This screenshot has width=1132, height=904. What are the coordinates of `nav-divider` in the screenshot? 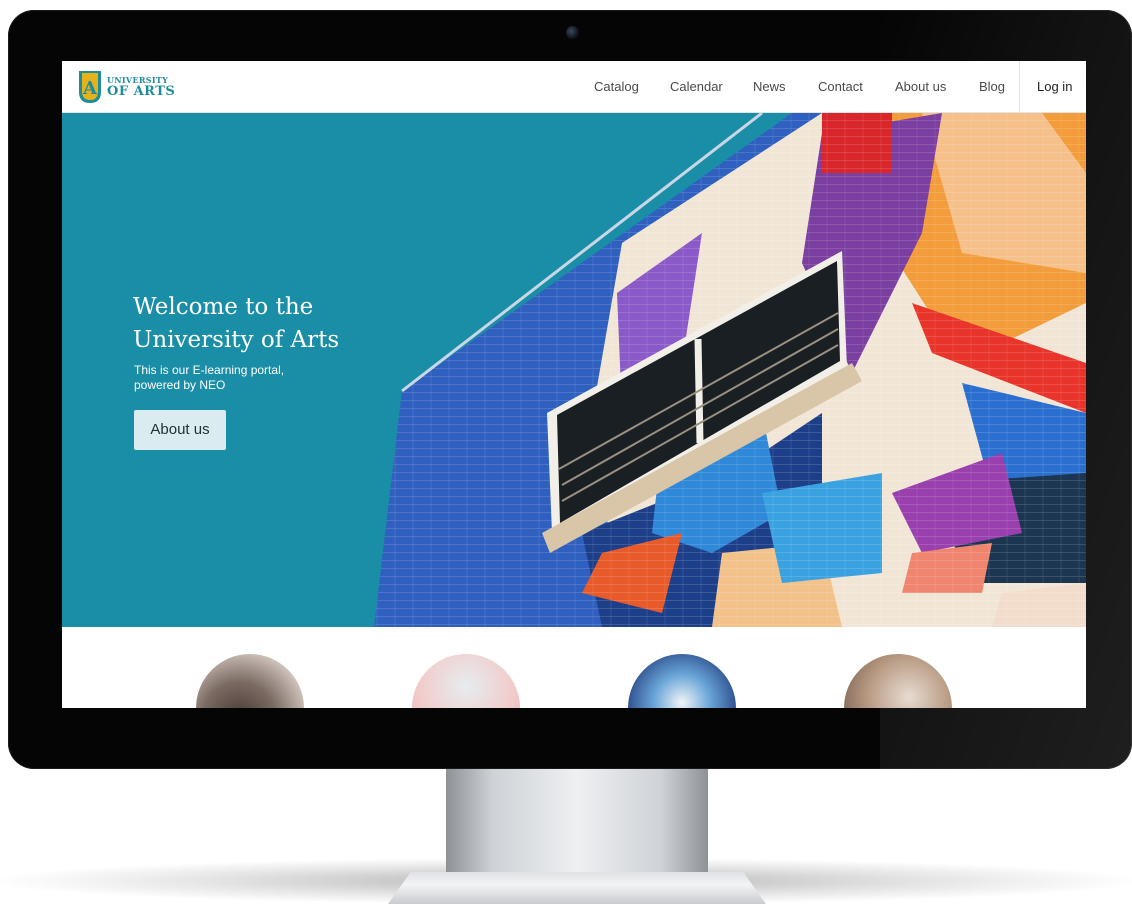 It's located at (1019, 87).